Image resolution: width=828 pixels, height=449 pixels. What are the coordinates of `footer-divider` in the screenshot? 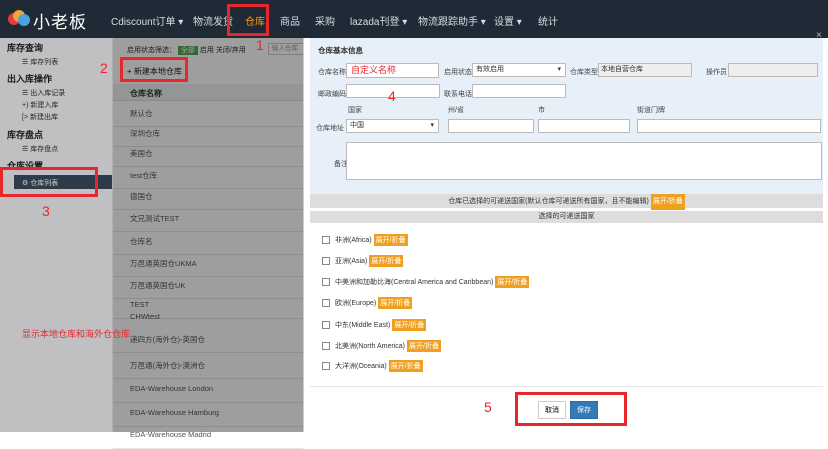 It's located at (566, 386).